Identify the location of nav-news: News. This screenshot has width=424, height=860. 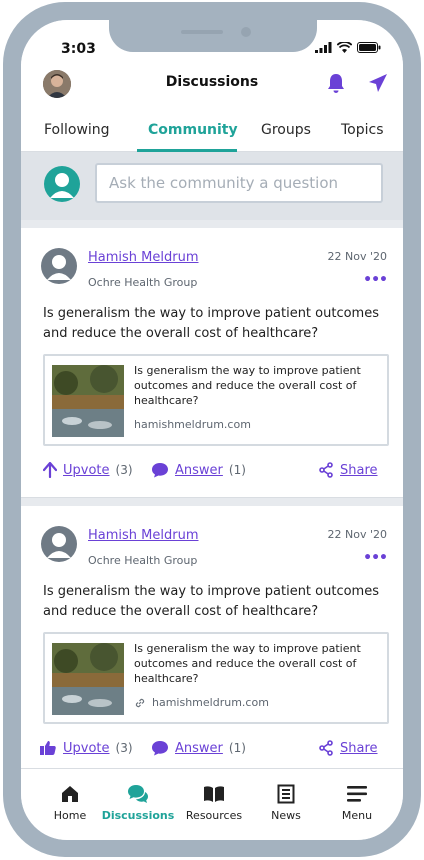
(286, 802).